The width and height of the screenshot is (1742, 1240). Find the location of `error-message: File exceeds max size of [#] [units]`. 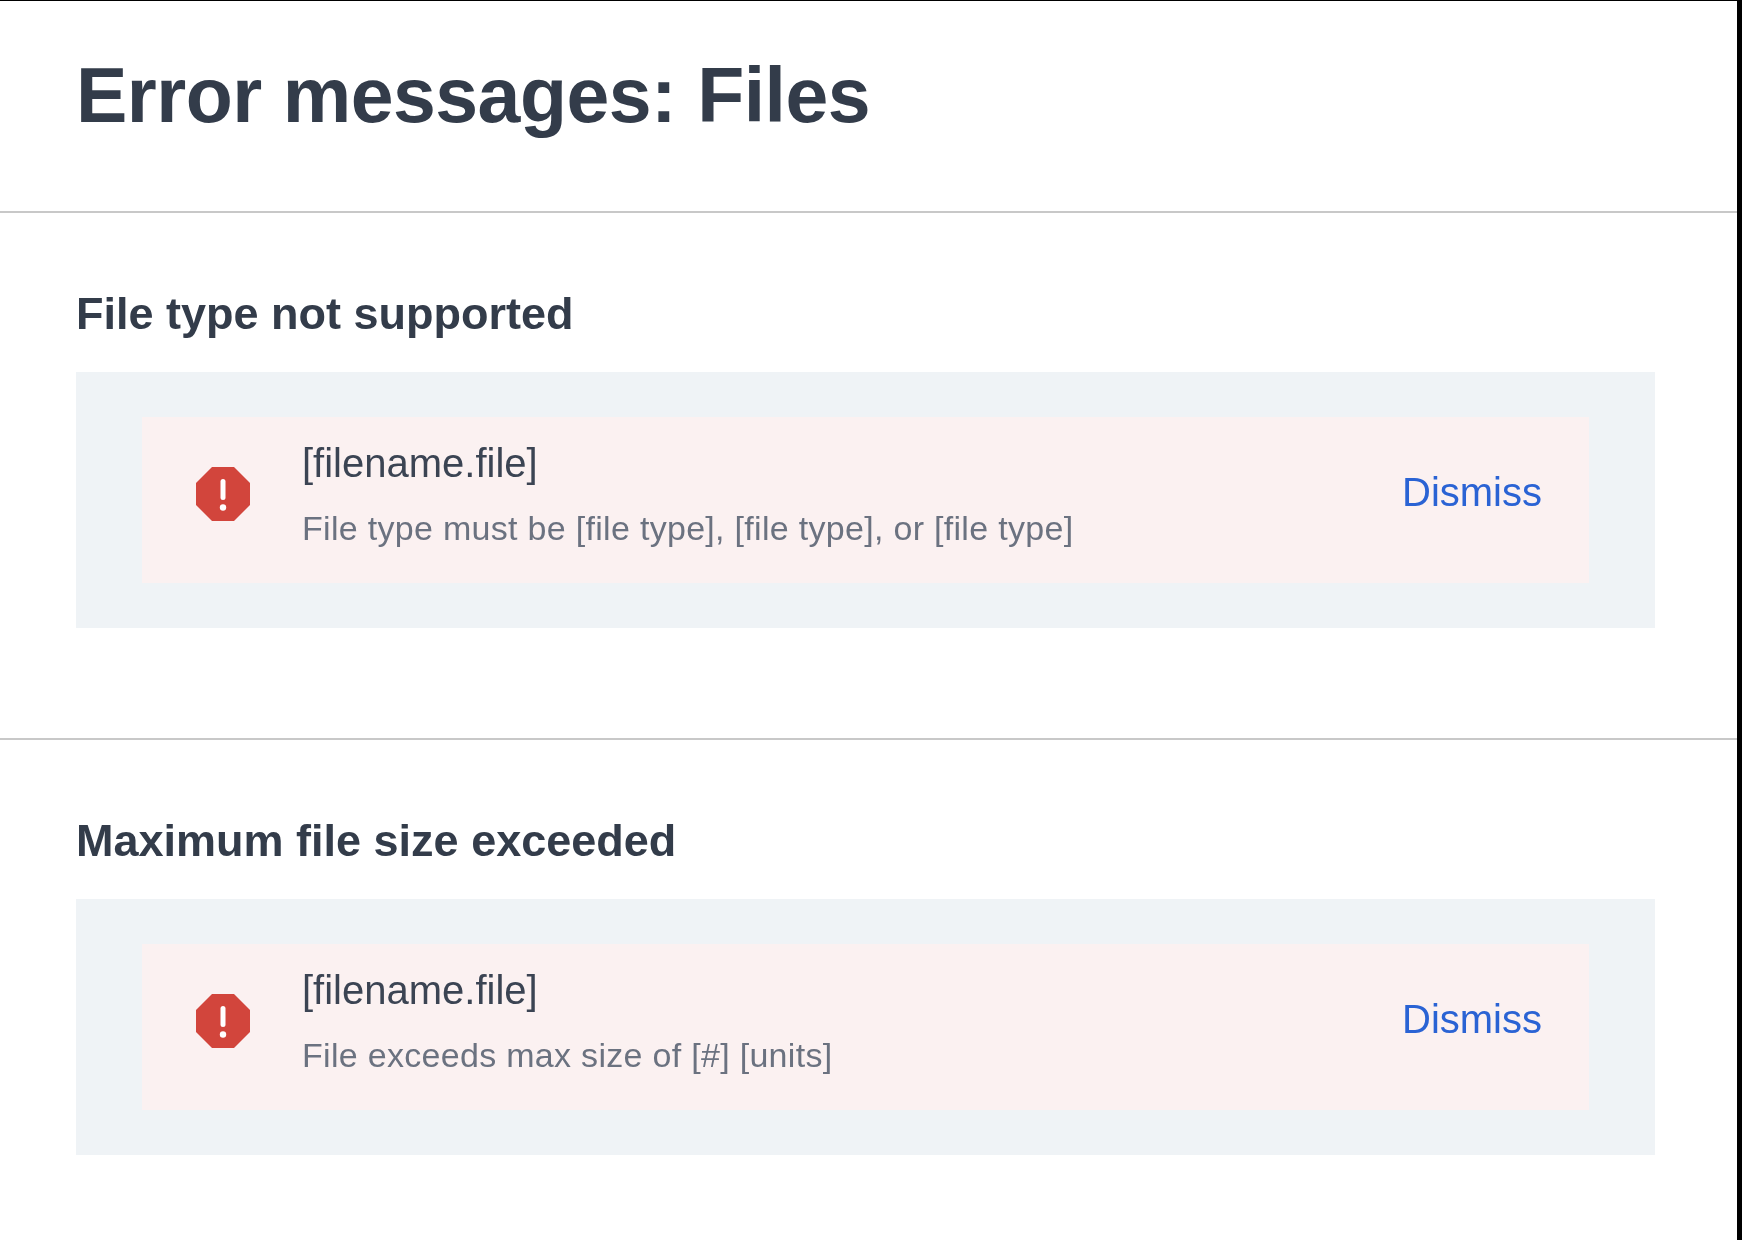

error-message: File exceeds max size of [#] [units] is located at coordinates (568, 1055).